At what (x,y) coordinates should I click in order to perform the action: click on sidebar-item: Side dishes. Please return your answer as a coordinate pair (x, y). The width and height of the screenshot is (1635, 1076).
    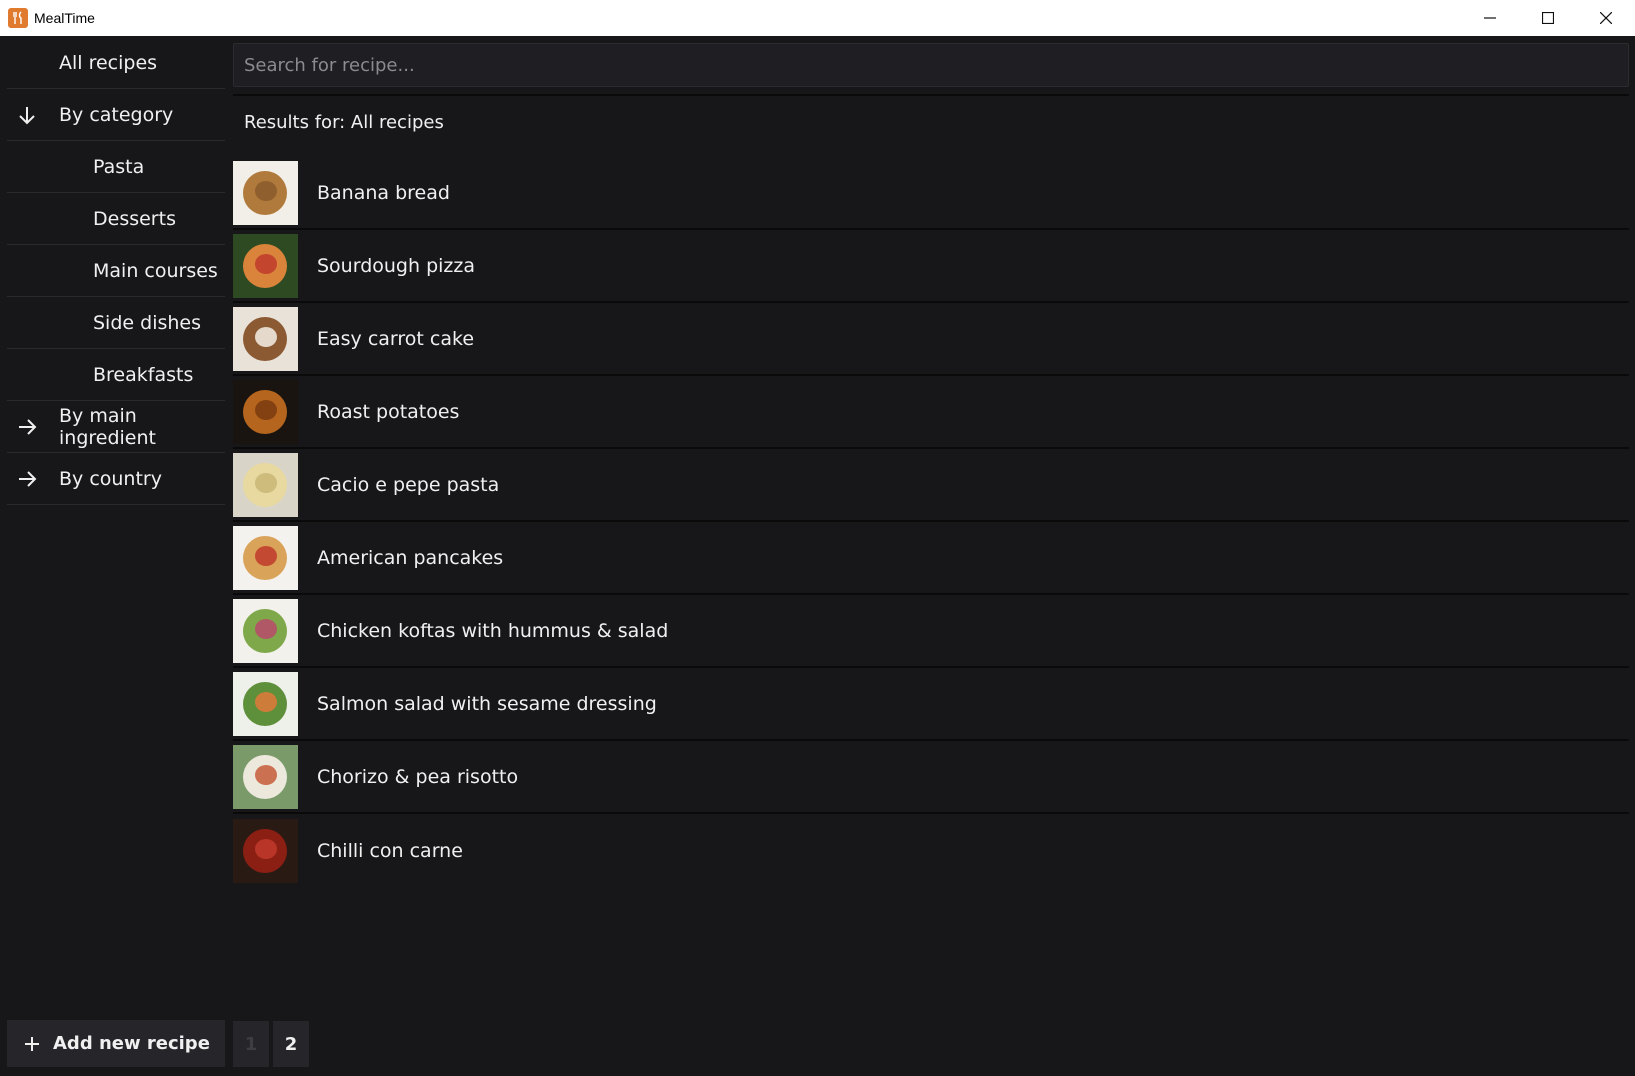
    Looking at the image, I should click on (116, 323).